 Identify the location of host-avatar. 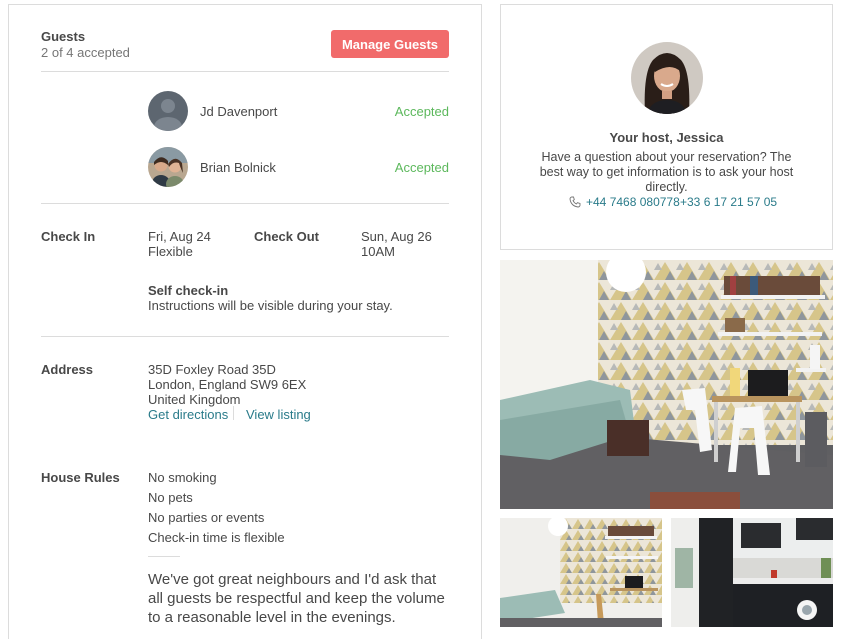
(667, 78).